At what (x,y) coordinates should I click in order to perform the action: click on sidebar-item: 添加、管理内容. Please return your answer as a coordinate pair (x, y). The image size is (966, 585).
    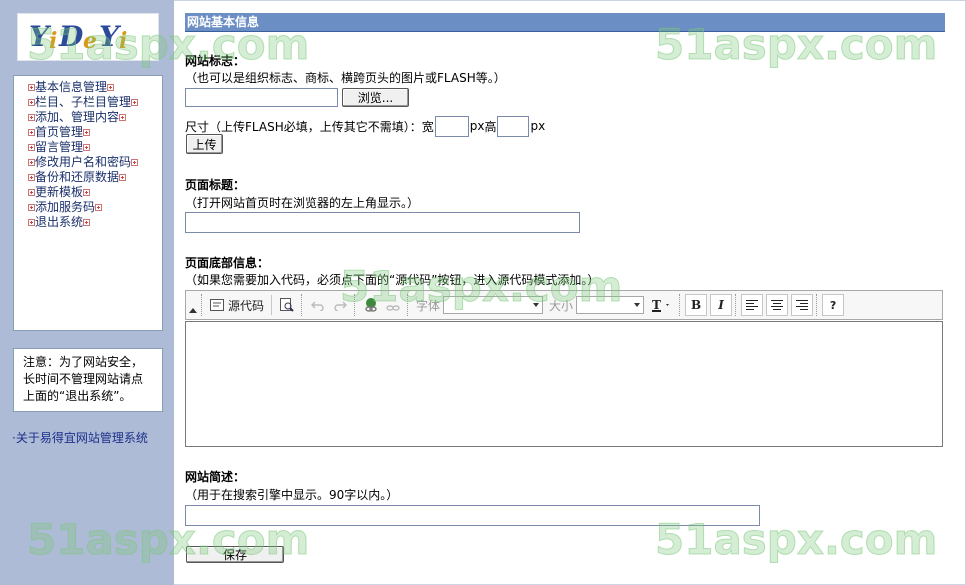
    Looking at the image, I should click on (95, 117).